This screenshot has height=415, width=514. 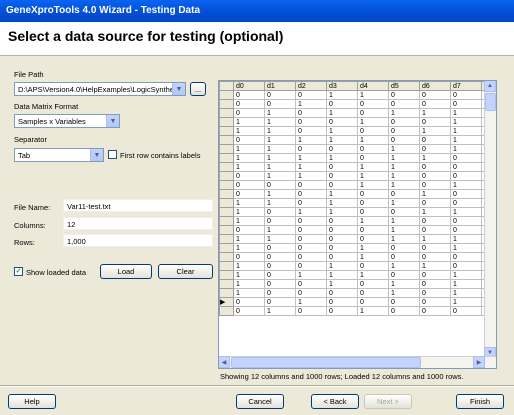 I want to click on table-row: 010001001, so click(x=357, y=230).